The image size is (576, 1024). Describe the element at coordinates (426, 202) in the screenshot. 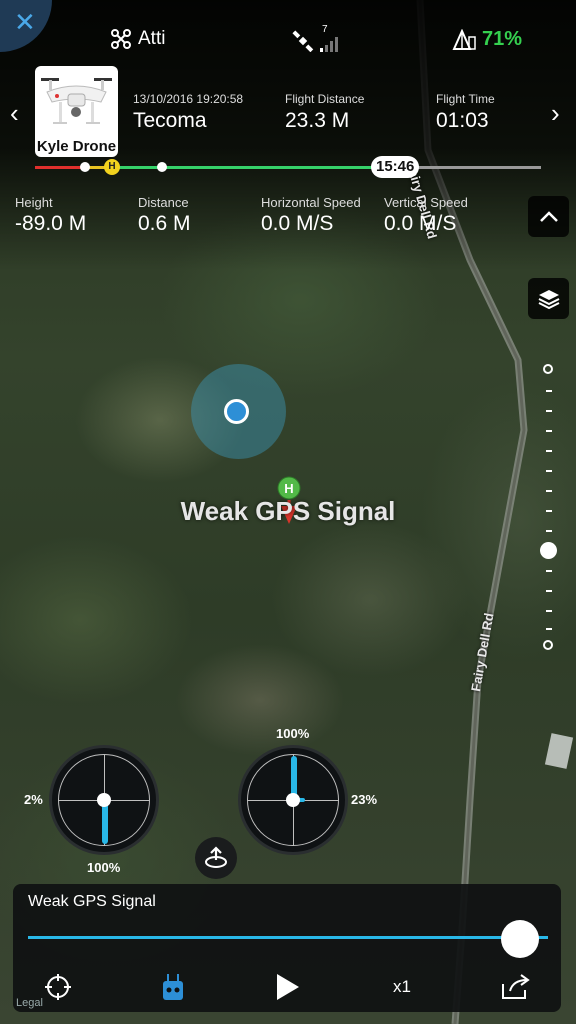

I see `vertical-speed-label: Vertical Speed` at that location.